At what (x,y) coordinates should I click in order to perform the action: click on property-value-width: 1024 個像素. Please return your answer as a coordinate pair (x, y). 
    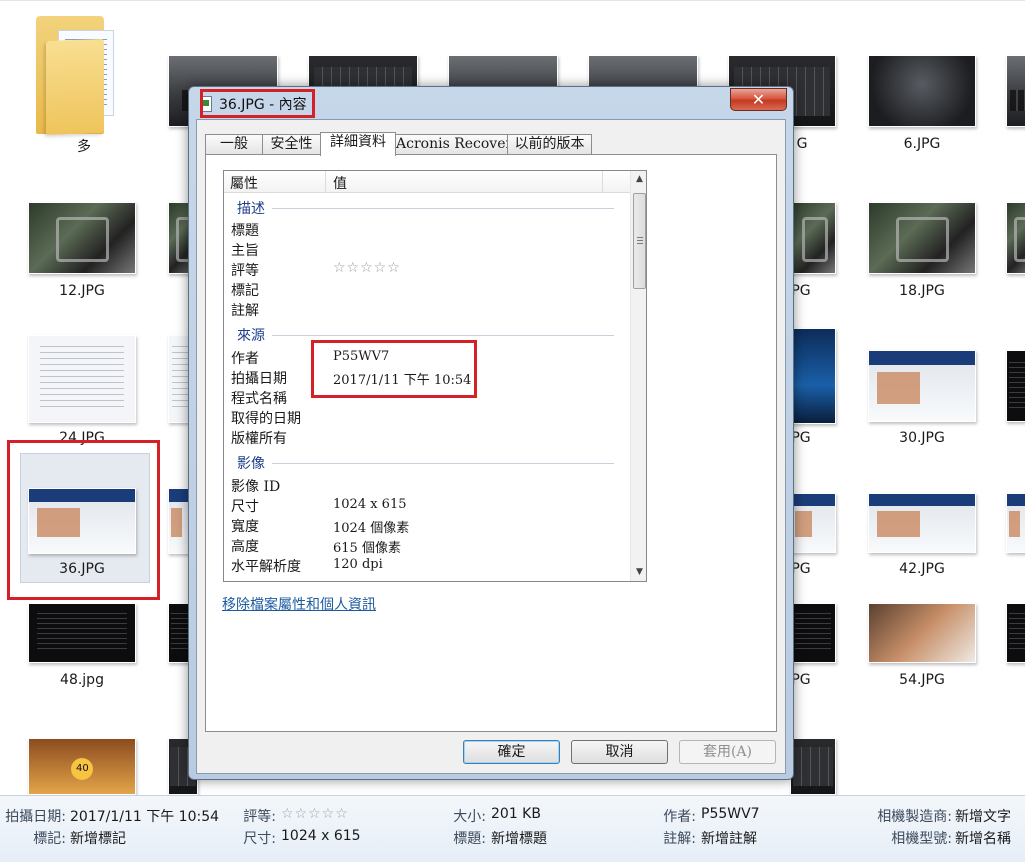
    Looking at the image, I should click on (371, 526).